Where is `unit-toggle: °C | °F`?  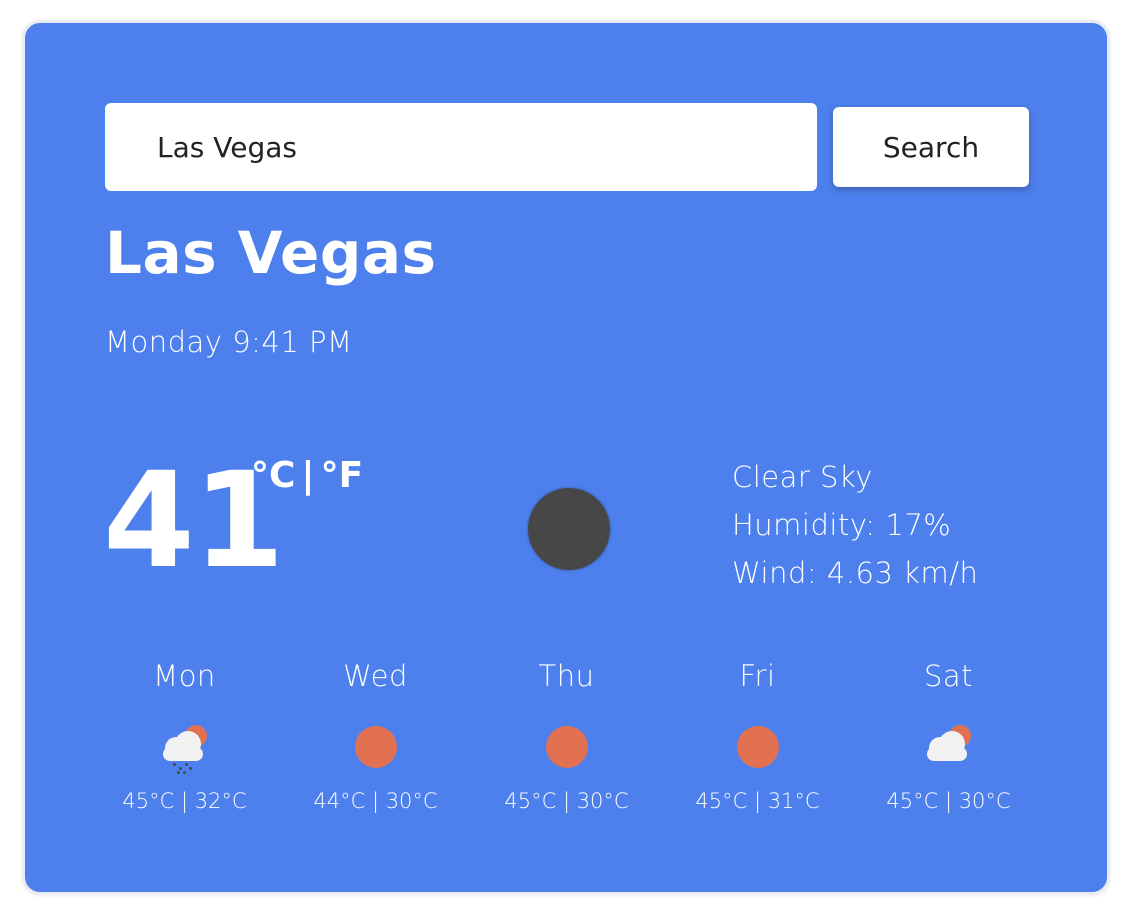
unit-toggle: °C | °F is located at coordinates (307, 475).